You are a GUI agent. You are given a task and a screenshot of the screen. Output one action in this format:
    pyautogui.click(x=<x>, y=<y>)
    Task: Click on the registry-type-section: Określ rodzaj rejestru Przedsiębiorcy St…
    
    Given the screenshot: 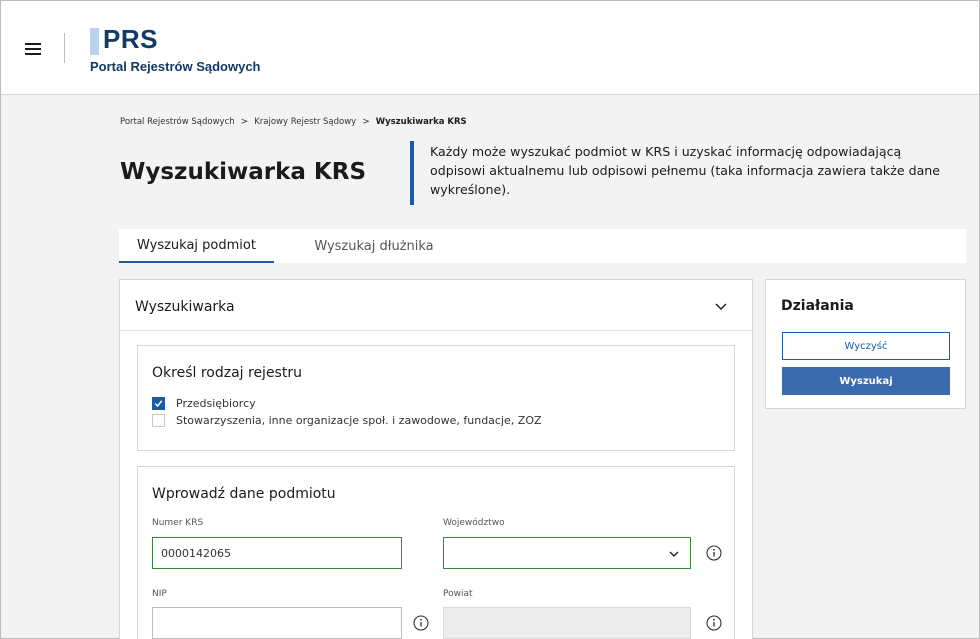 What is the action you would take?
    pyautogui.click(x=436, y=398)
    